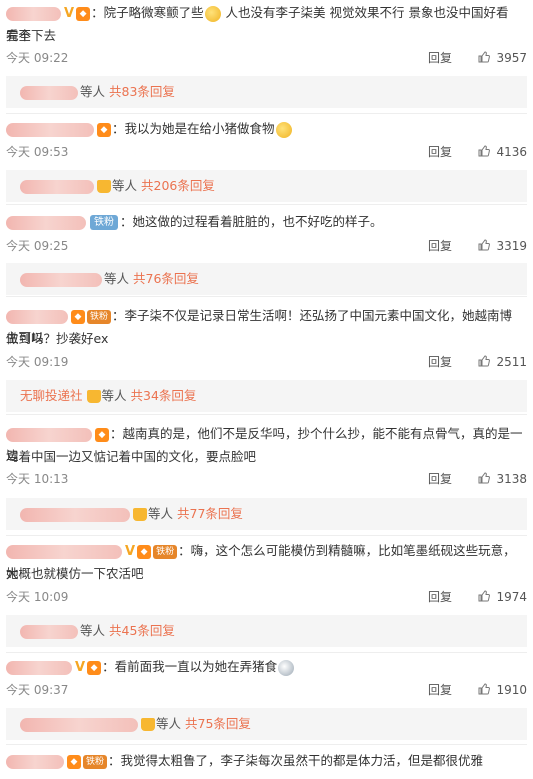 This screenshot has height=779, width=533. Describe the element at coordinates (502, 479) in the screenshot. I see `like-button: 3138` at that location.